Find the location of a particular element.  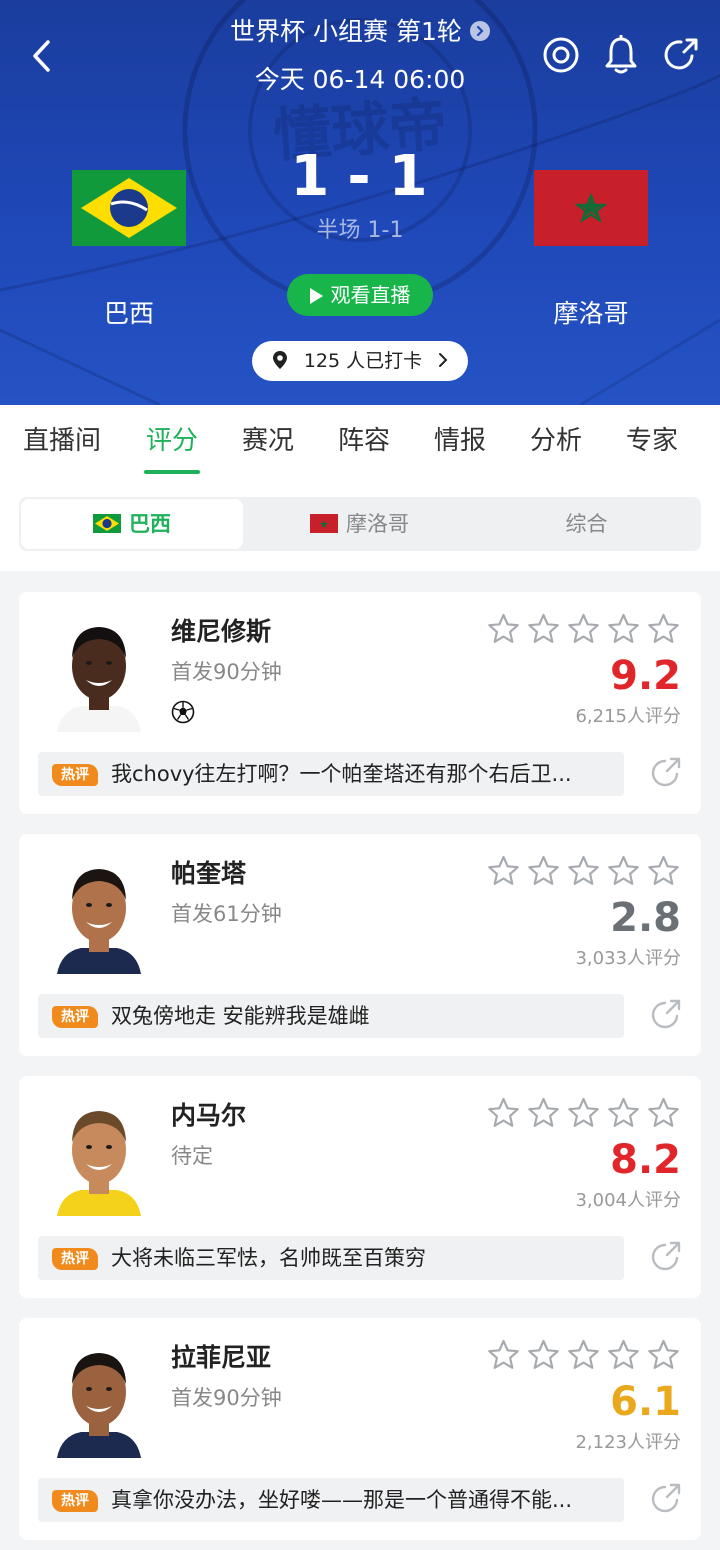

player-name: 帕奎塔 is located at coordinates (208, 874).